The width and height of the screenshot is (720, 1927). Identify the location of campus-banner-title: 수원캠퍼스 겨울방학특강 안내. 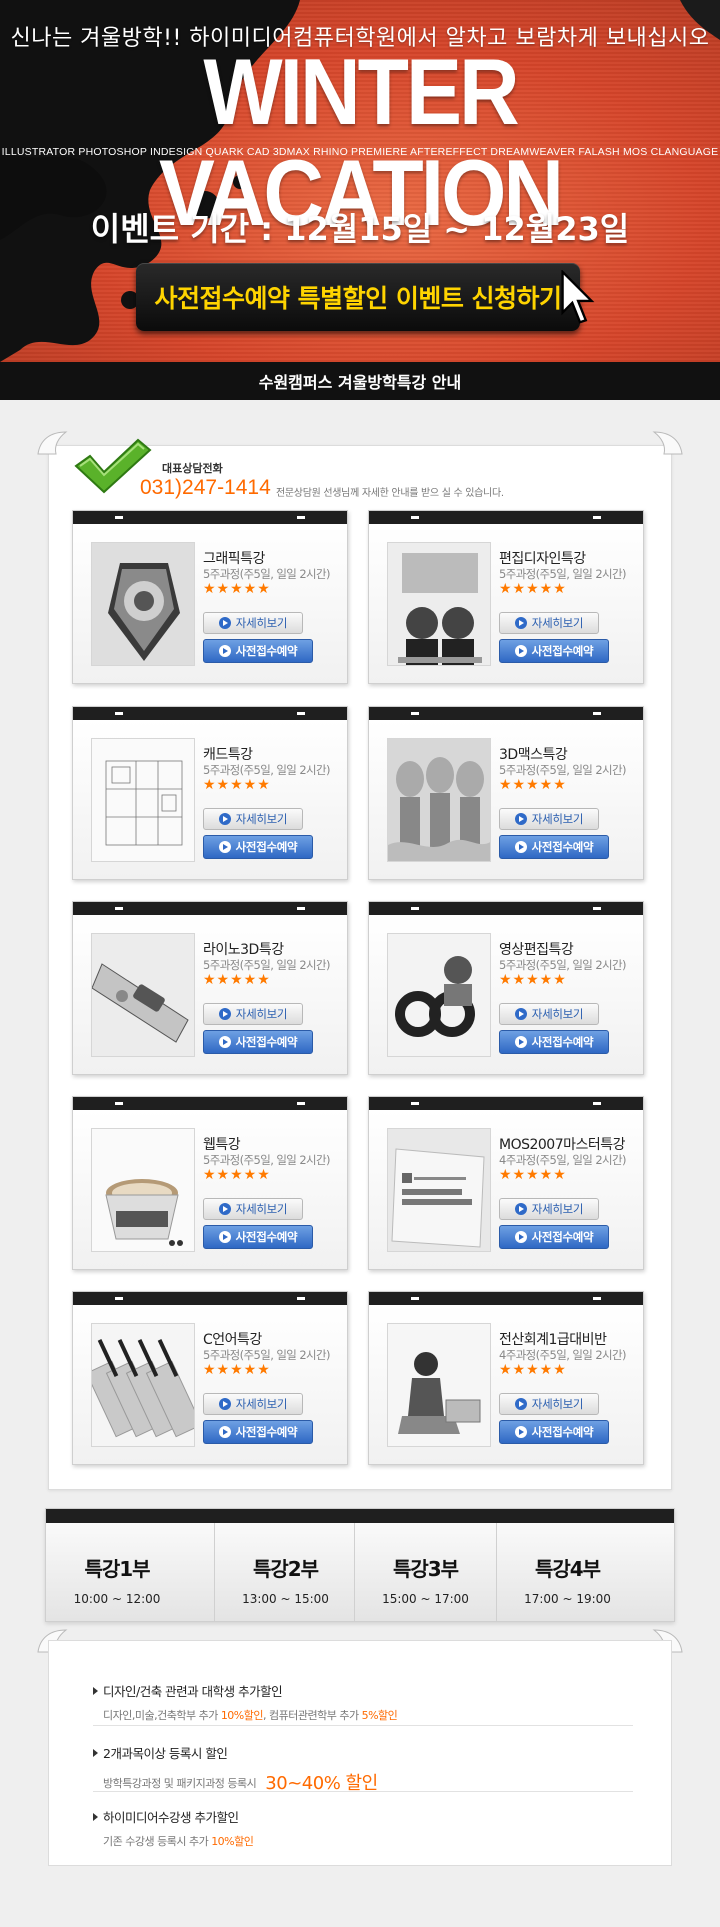
(360, 382).